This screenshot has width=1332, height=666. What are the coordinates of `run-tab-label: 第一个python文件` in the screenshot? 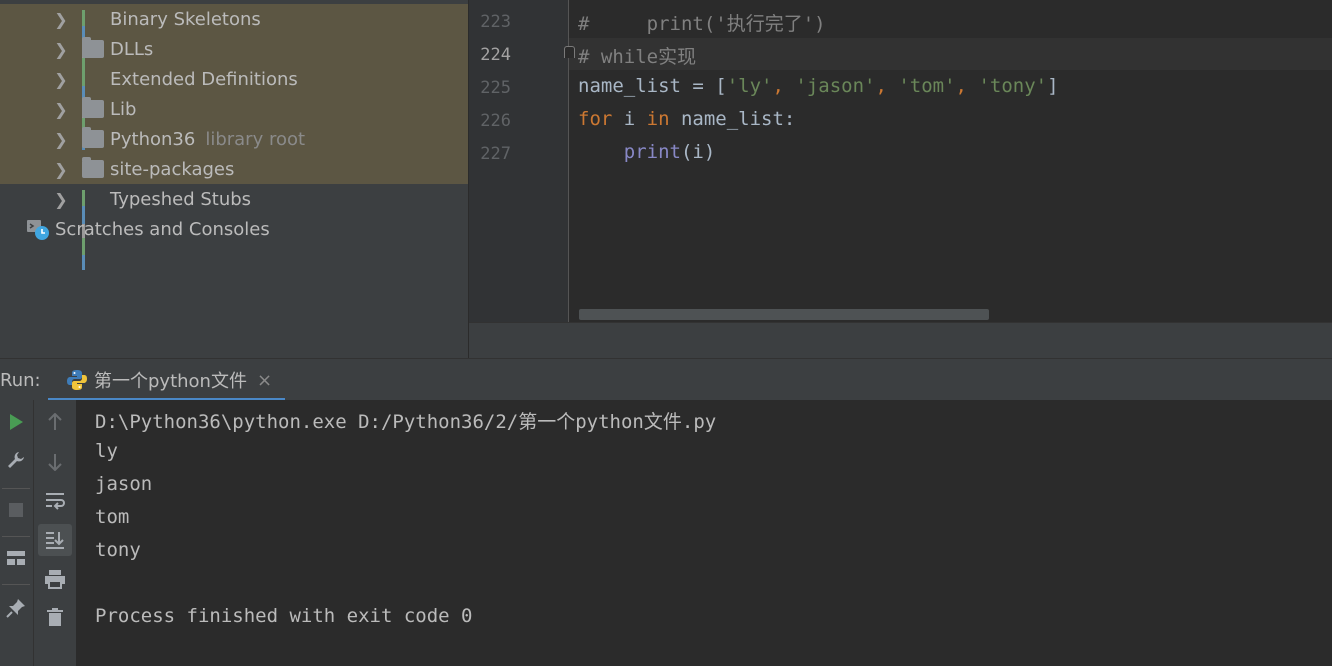 It's located at (170, 381).